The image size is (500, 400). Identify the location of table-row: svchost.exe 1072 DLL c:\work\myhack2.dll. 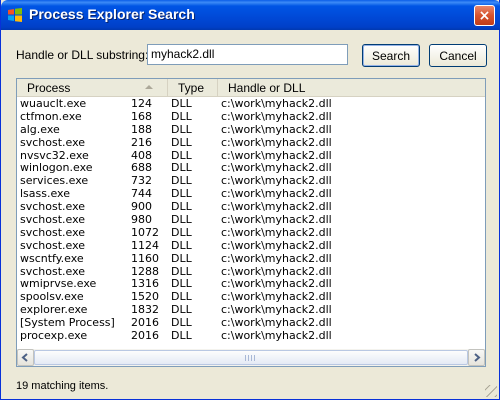
(251, 232).